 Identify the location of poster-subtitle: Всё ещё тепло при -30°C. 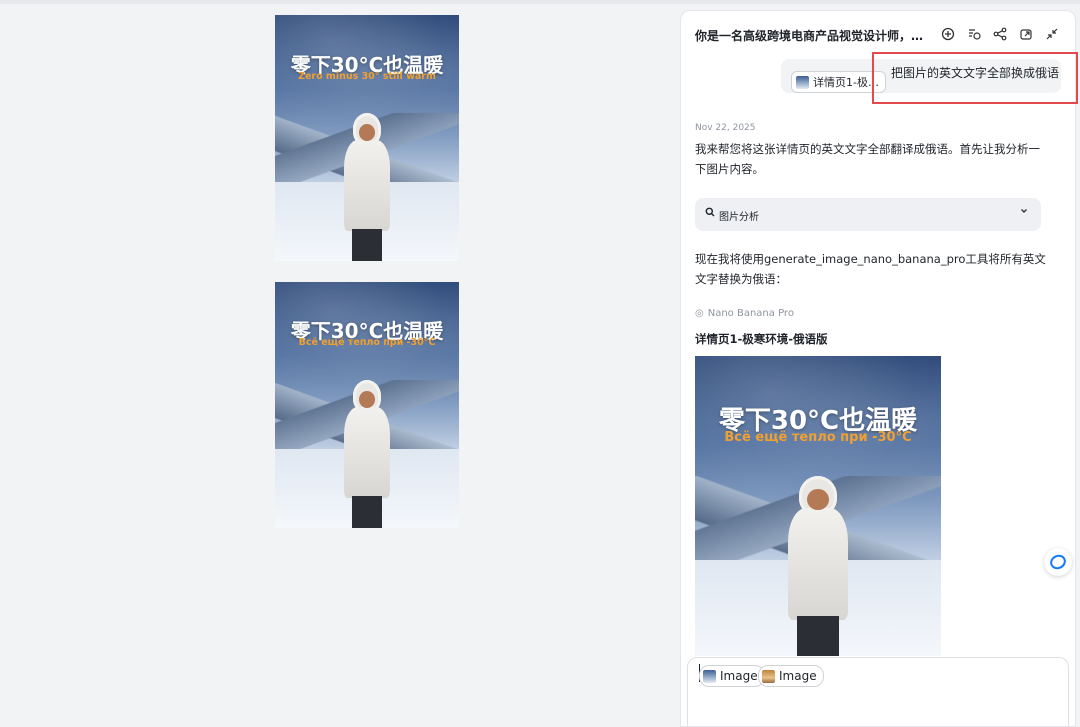
(367, 342).